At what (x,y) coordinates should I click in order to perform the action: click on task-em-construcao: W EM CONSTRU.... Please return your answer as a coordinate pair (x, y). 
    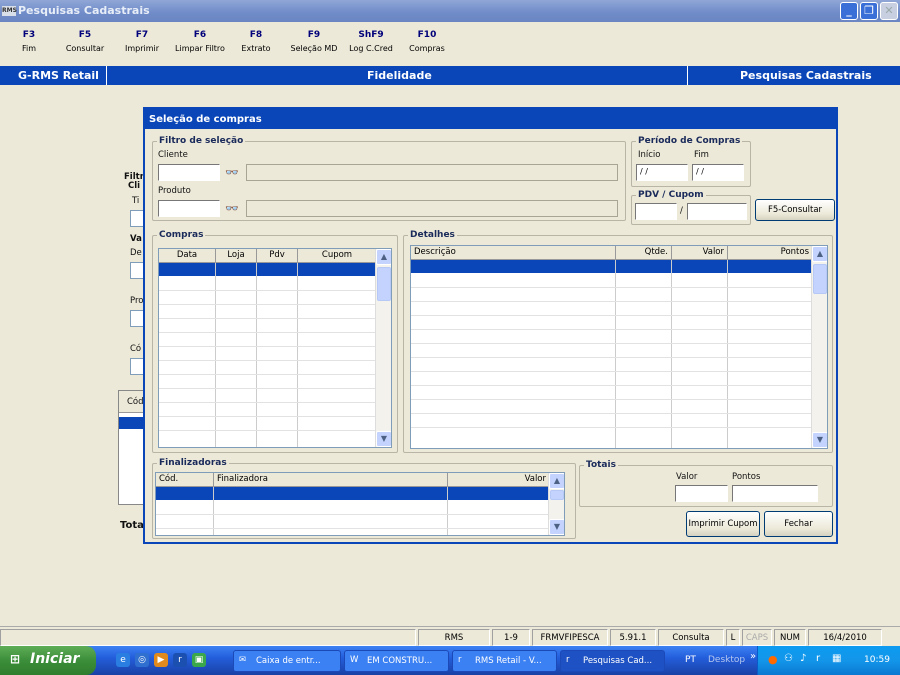
    Looking at the image, I should click on (396, 661).